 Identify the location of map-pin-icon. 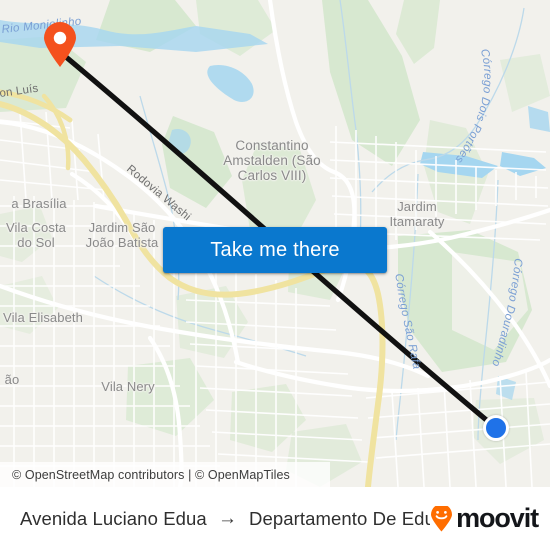
(60, 44).